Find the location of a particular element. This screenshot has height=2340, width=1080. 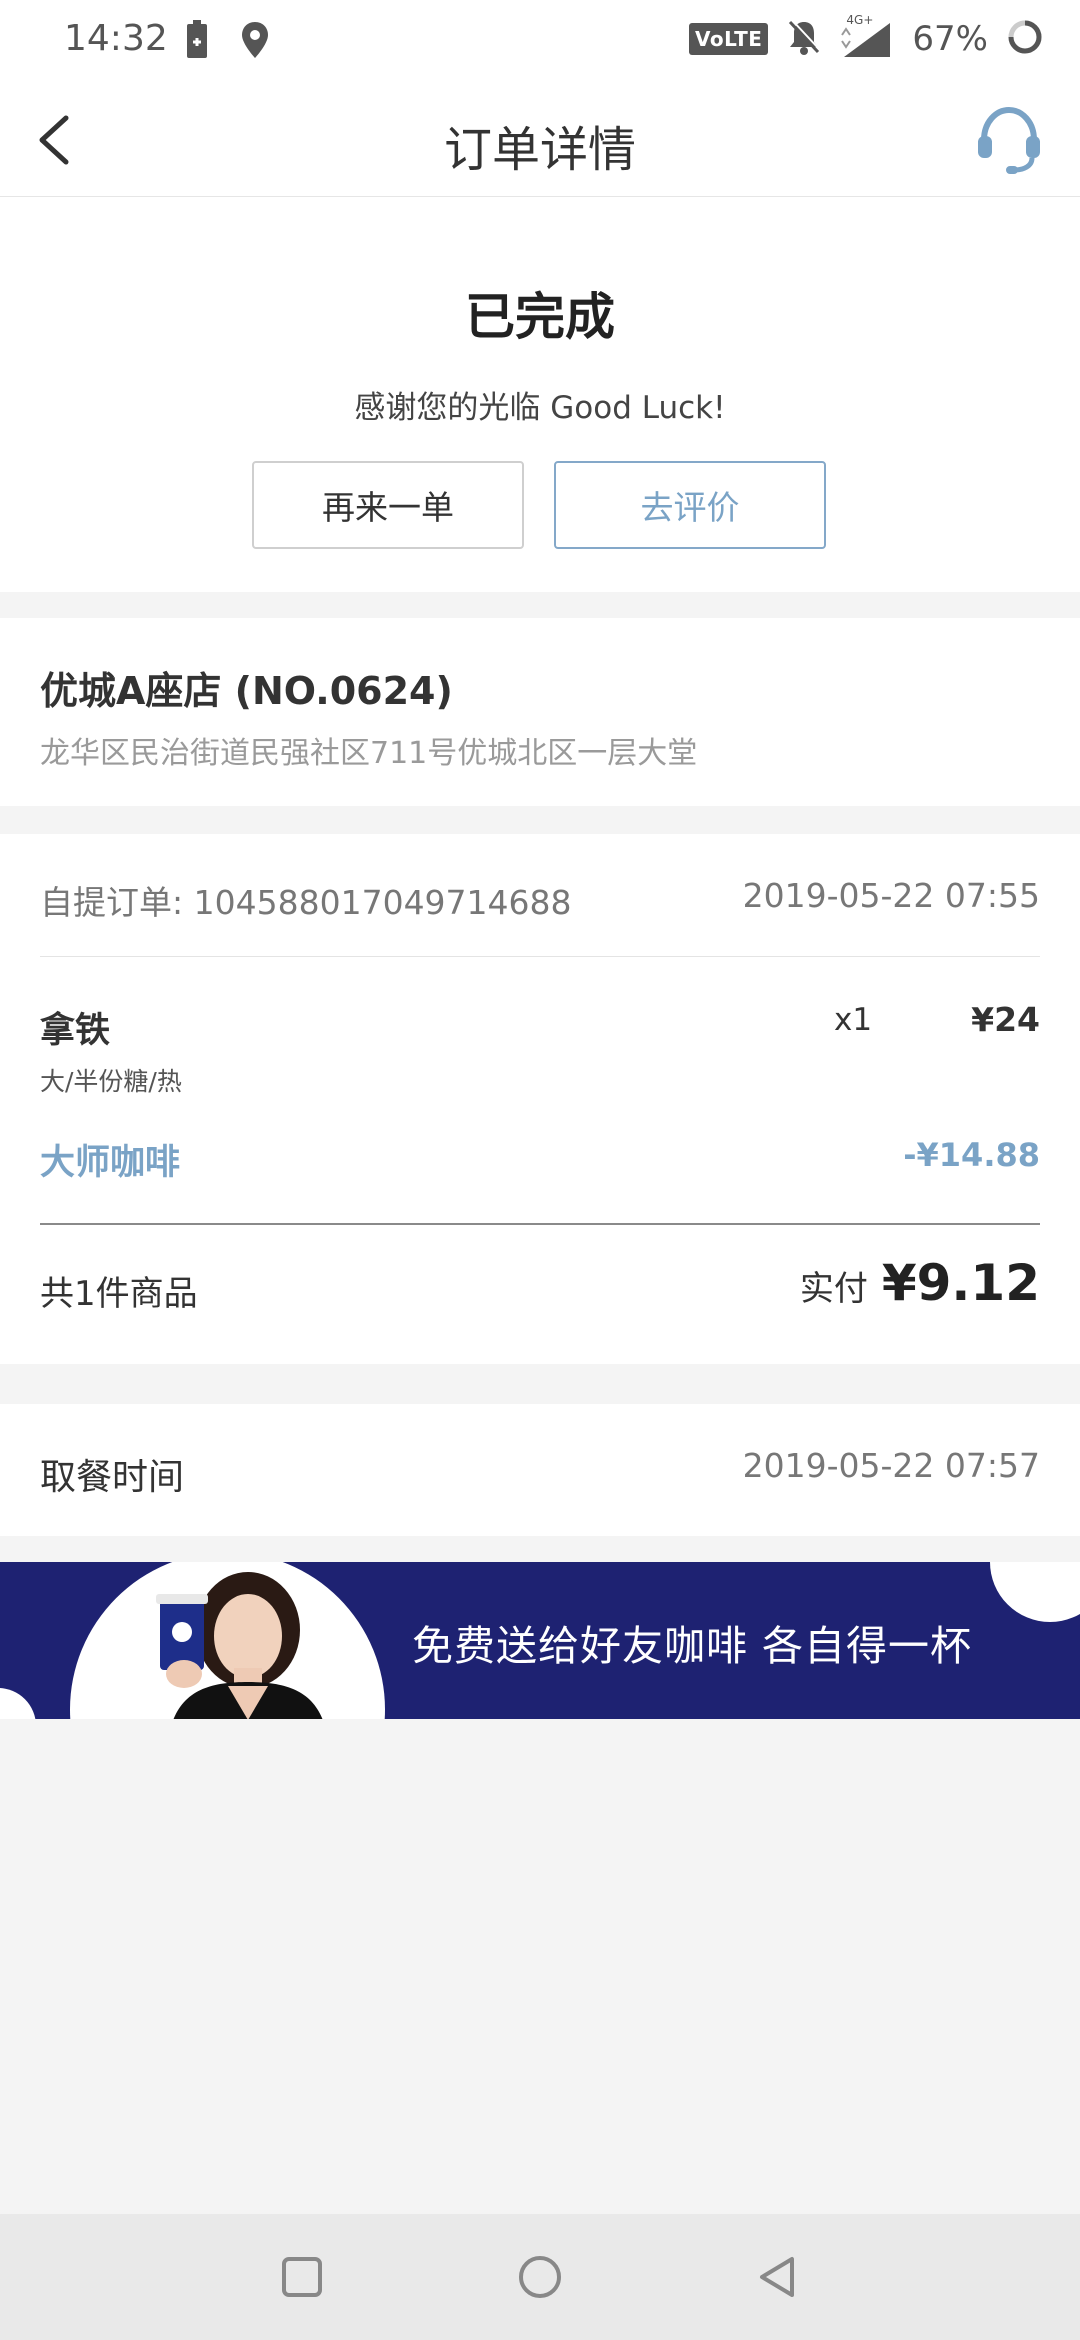

total-label: 实付 is located at coordinates (833, 1289).